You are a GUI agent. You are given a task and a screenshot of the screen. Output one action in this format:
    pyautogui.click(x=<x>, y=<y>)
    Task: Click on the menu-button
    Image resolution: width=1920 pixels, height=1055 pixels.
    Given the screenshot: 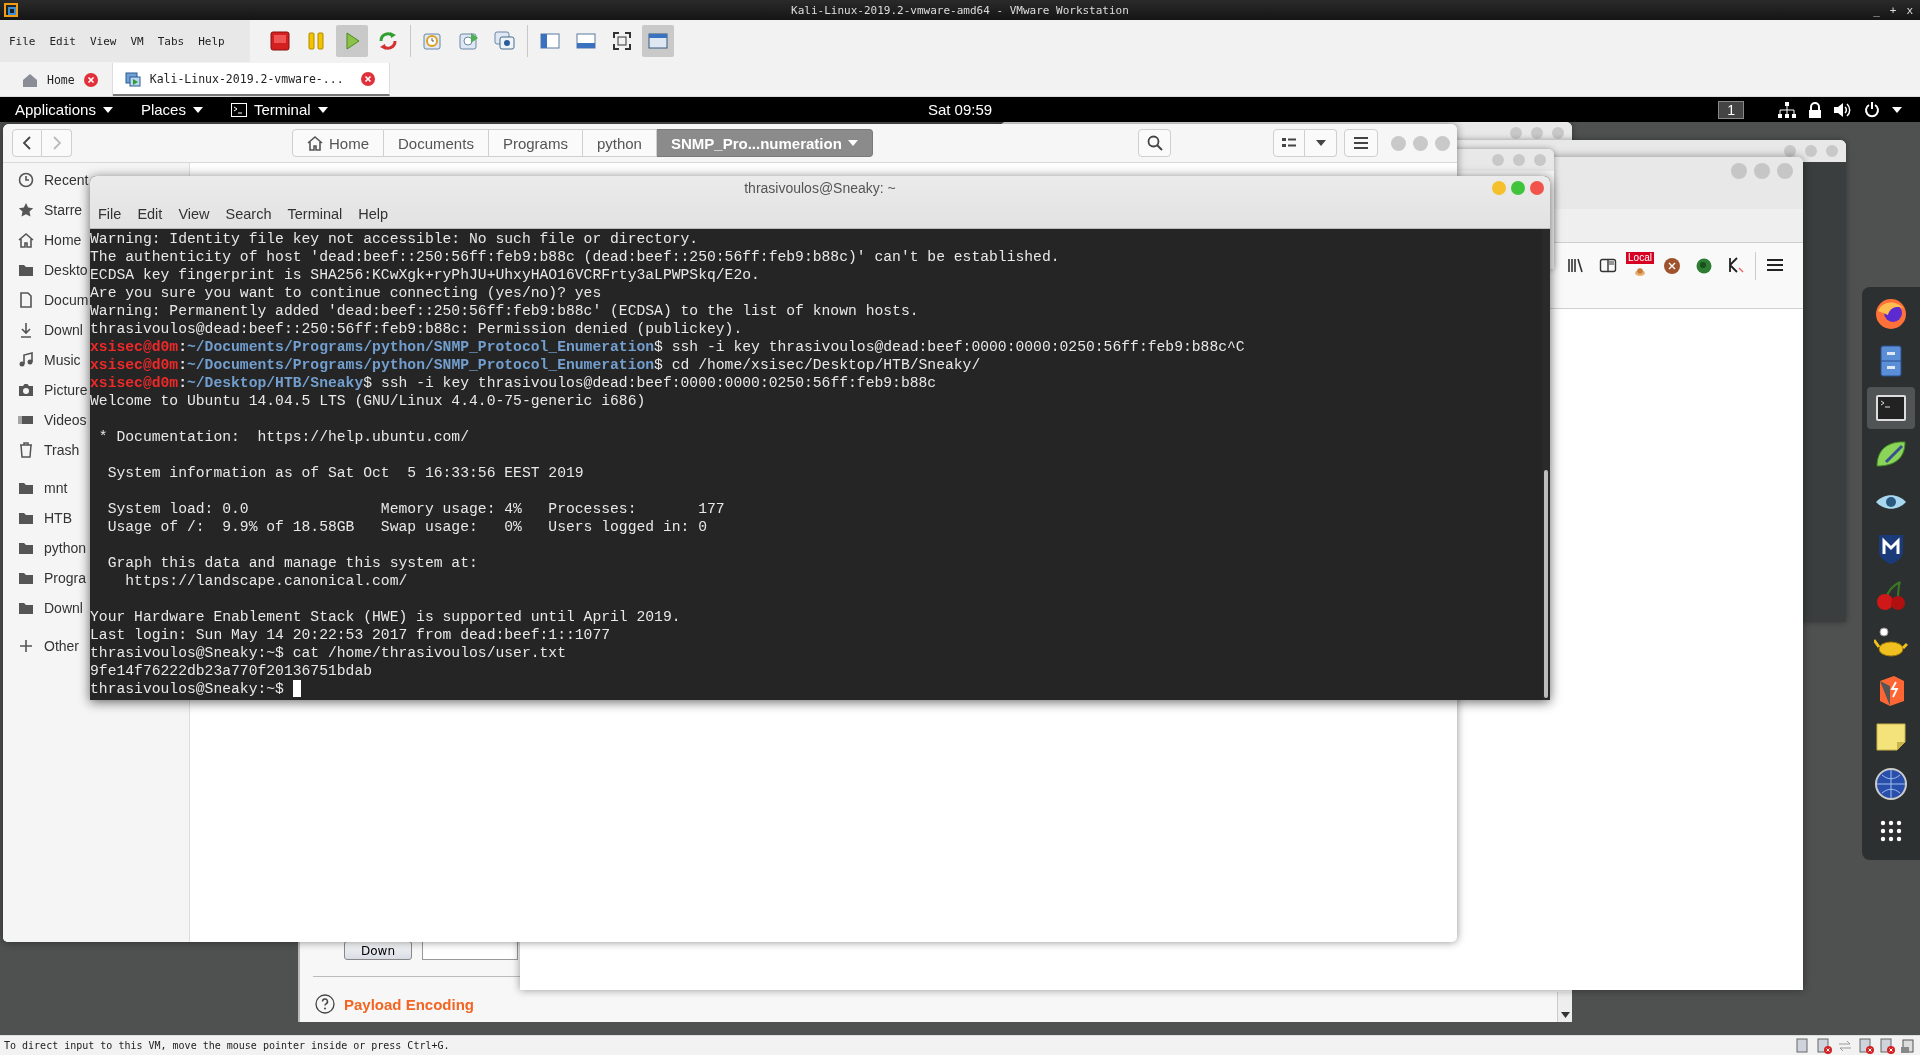 What is the action you would take?
    pyautogui.click(x=1361, y=143)
    